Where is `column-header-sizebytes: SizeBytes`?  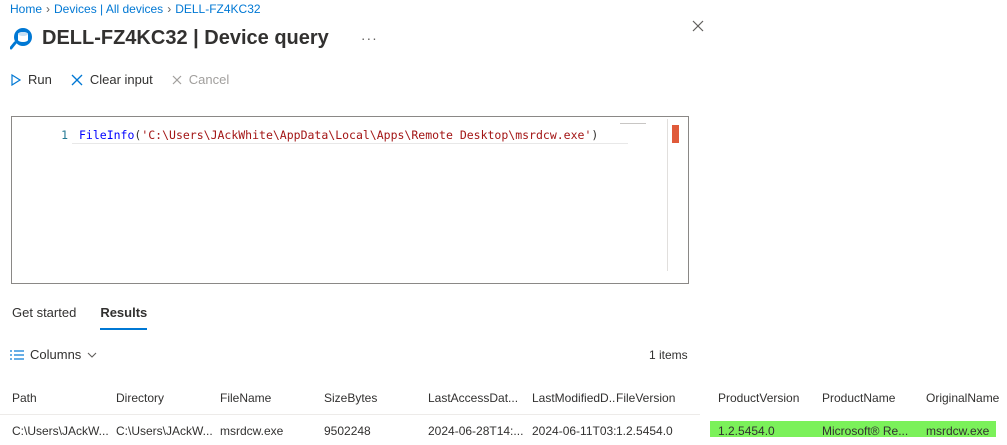
column-header-sizebytes: SizeBytes is located at coordinates (374, 398).